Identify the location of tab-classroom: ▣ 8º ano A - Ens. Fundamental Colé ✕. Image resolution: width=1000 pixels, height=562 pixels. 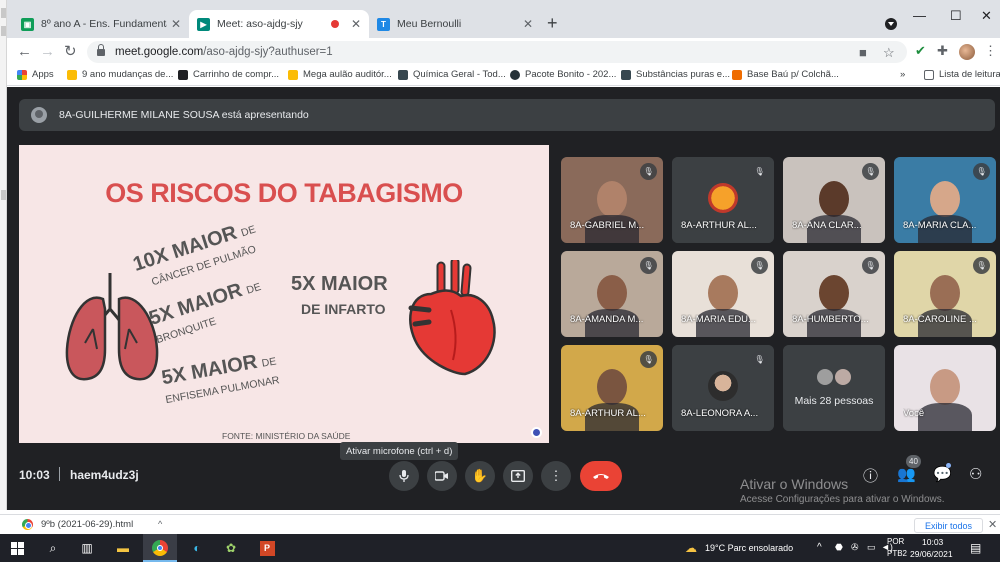
(101, 24).